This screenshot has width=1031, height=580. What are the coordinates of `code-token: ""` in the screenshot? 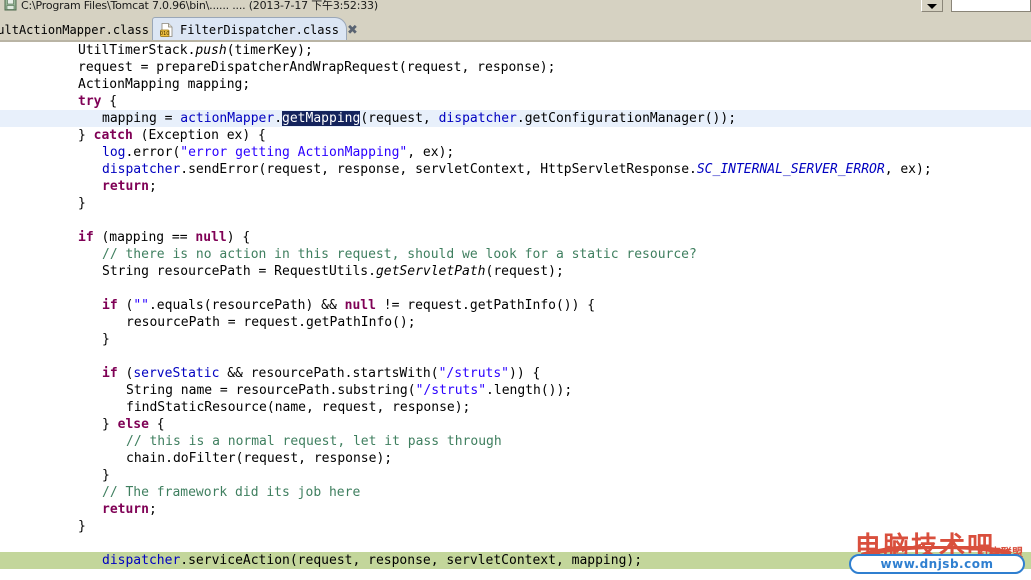 It's located at (141, 305).